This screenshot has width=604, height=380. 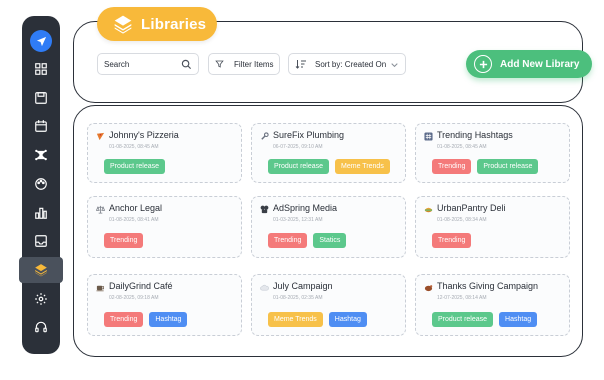 I want to click on sidebar-item-calendar, so click(x=41, y=126).